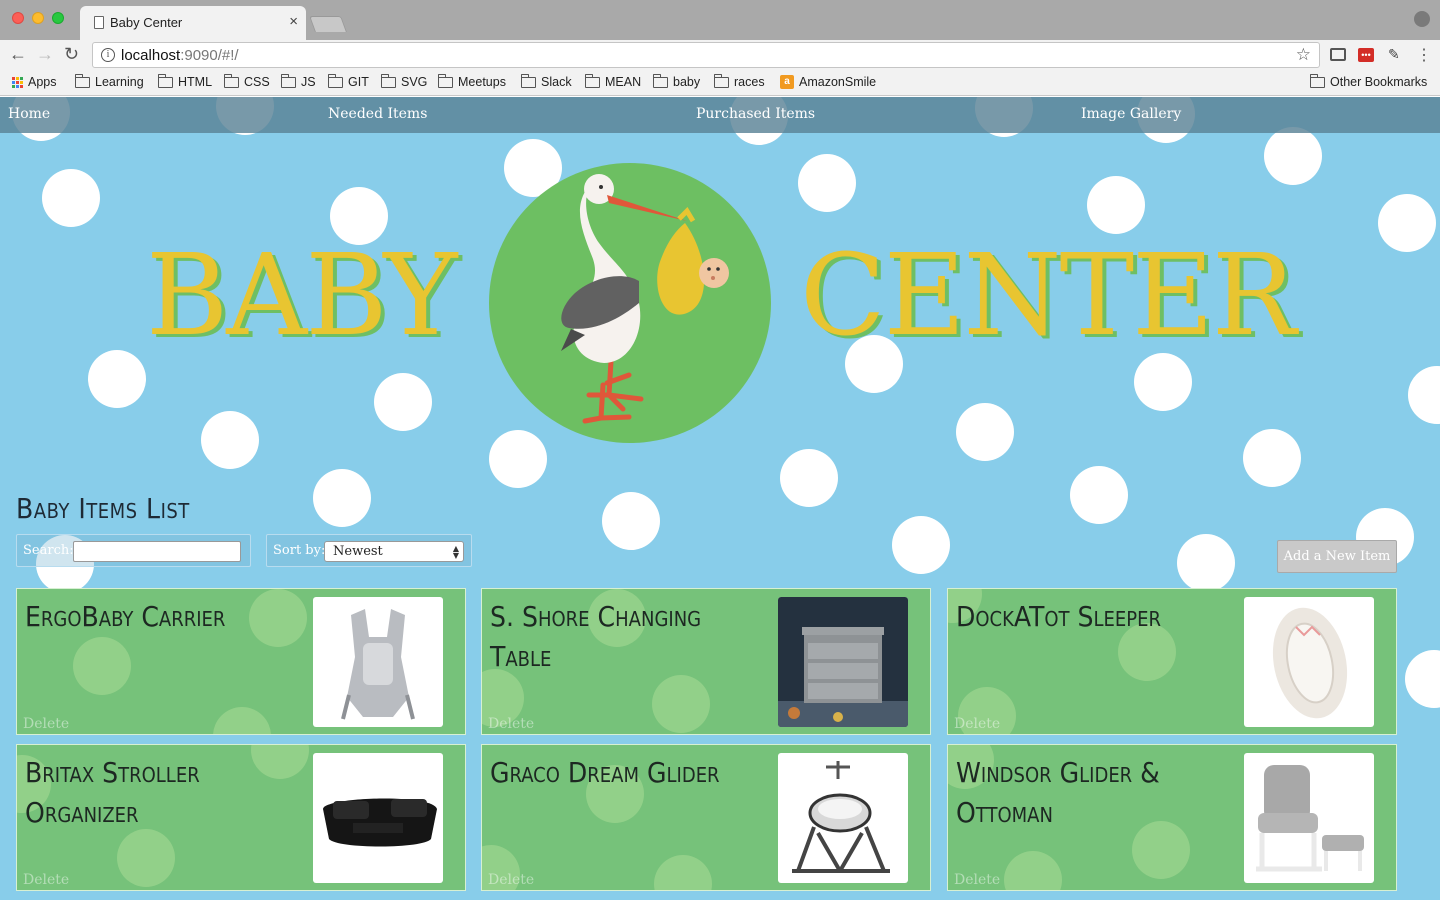 The height and width of the screenshot is (900, 1440). Describe the element at coordinates (1366, 55) in the screenshot. I see `lastpass-icon: •••` at that location.